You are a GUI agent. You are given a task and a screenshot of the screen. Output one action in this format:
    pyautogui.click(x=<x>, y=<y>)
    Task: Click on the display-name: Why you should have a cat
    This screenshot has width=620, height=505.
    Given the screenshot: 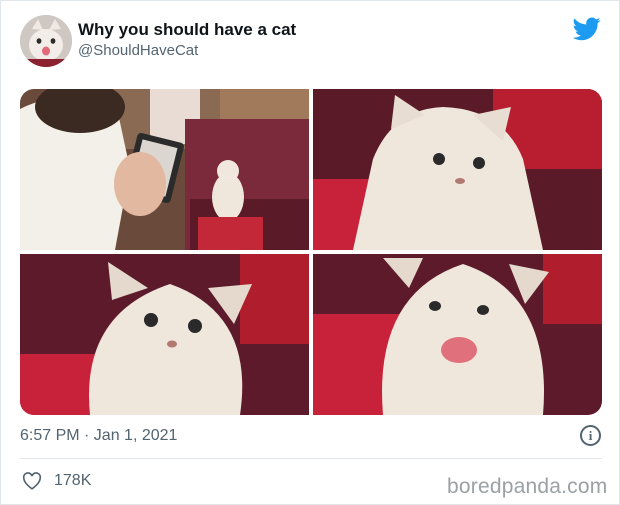 What is the action you would take?
    pyautogui.click(x=187, y=30)
    